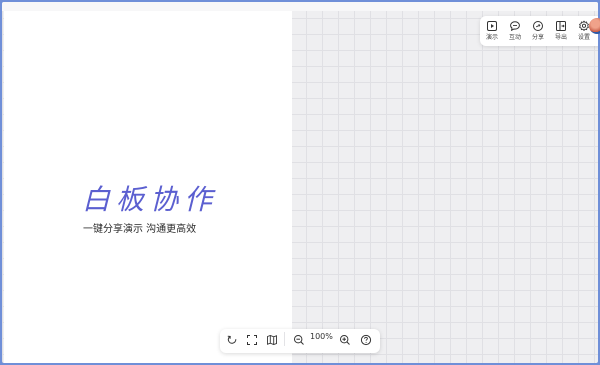 This screenshot has height=365, width=600. I want to click on undo-icon, so click(232, 340).